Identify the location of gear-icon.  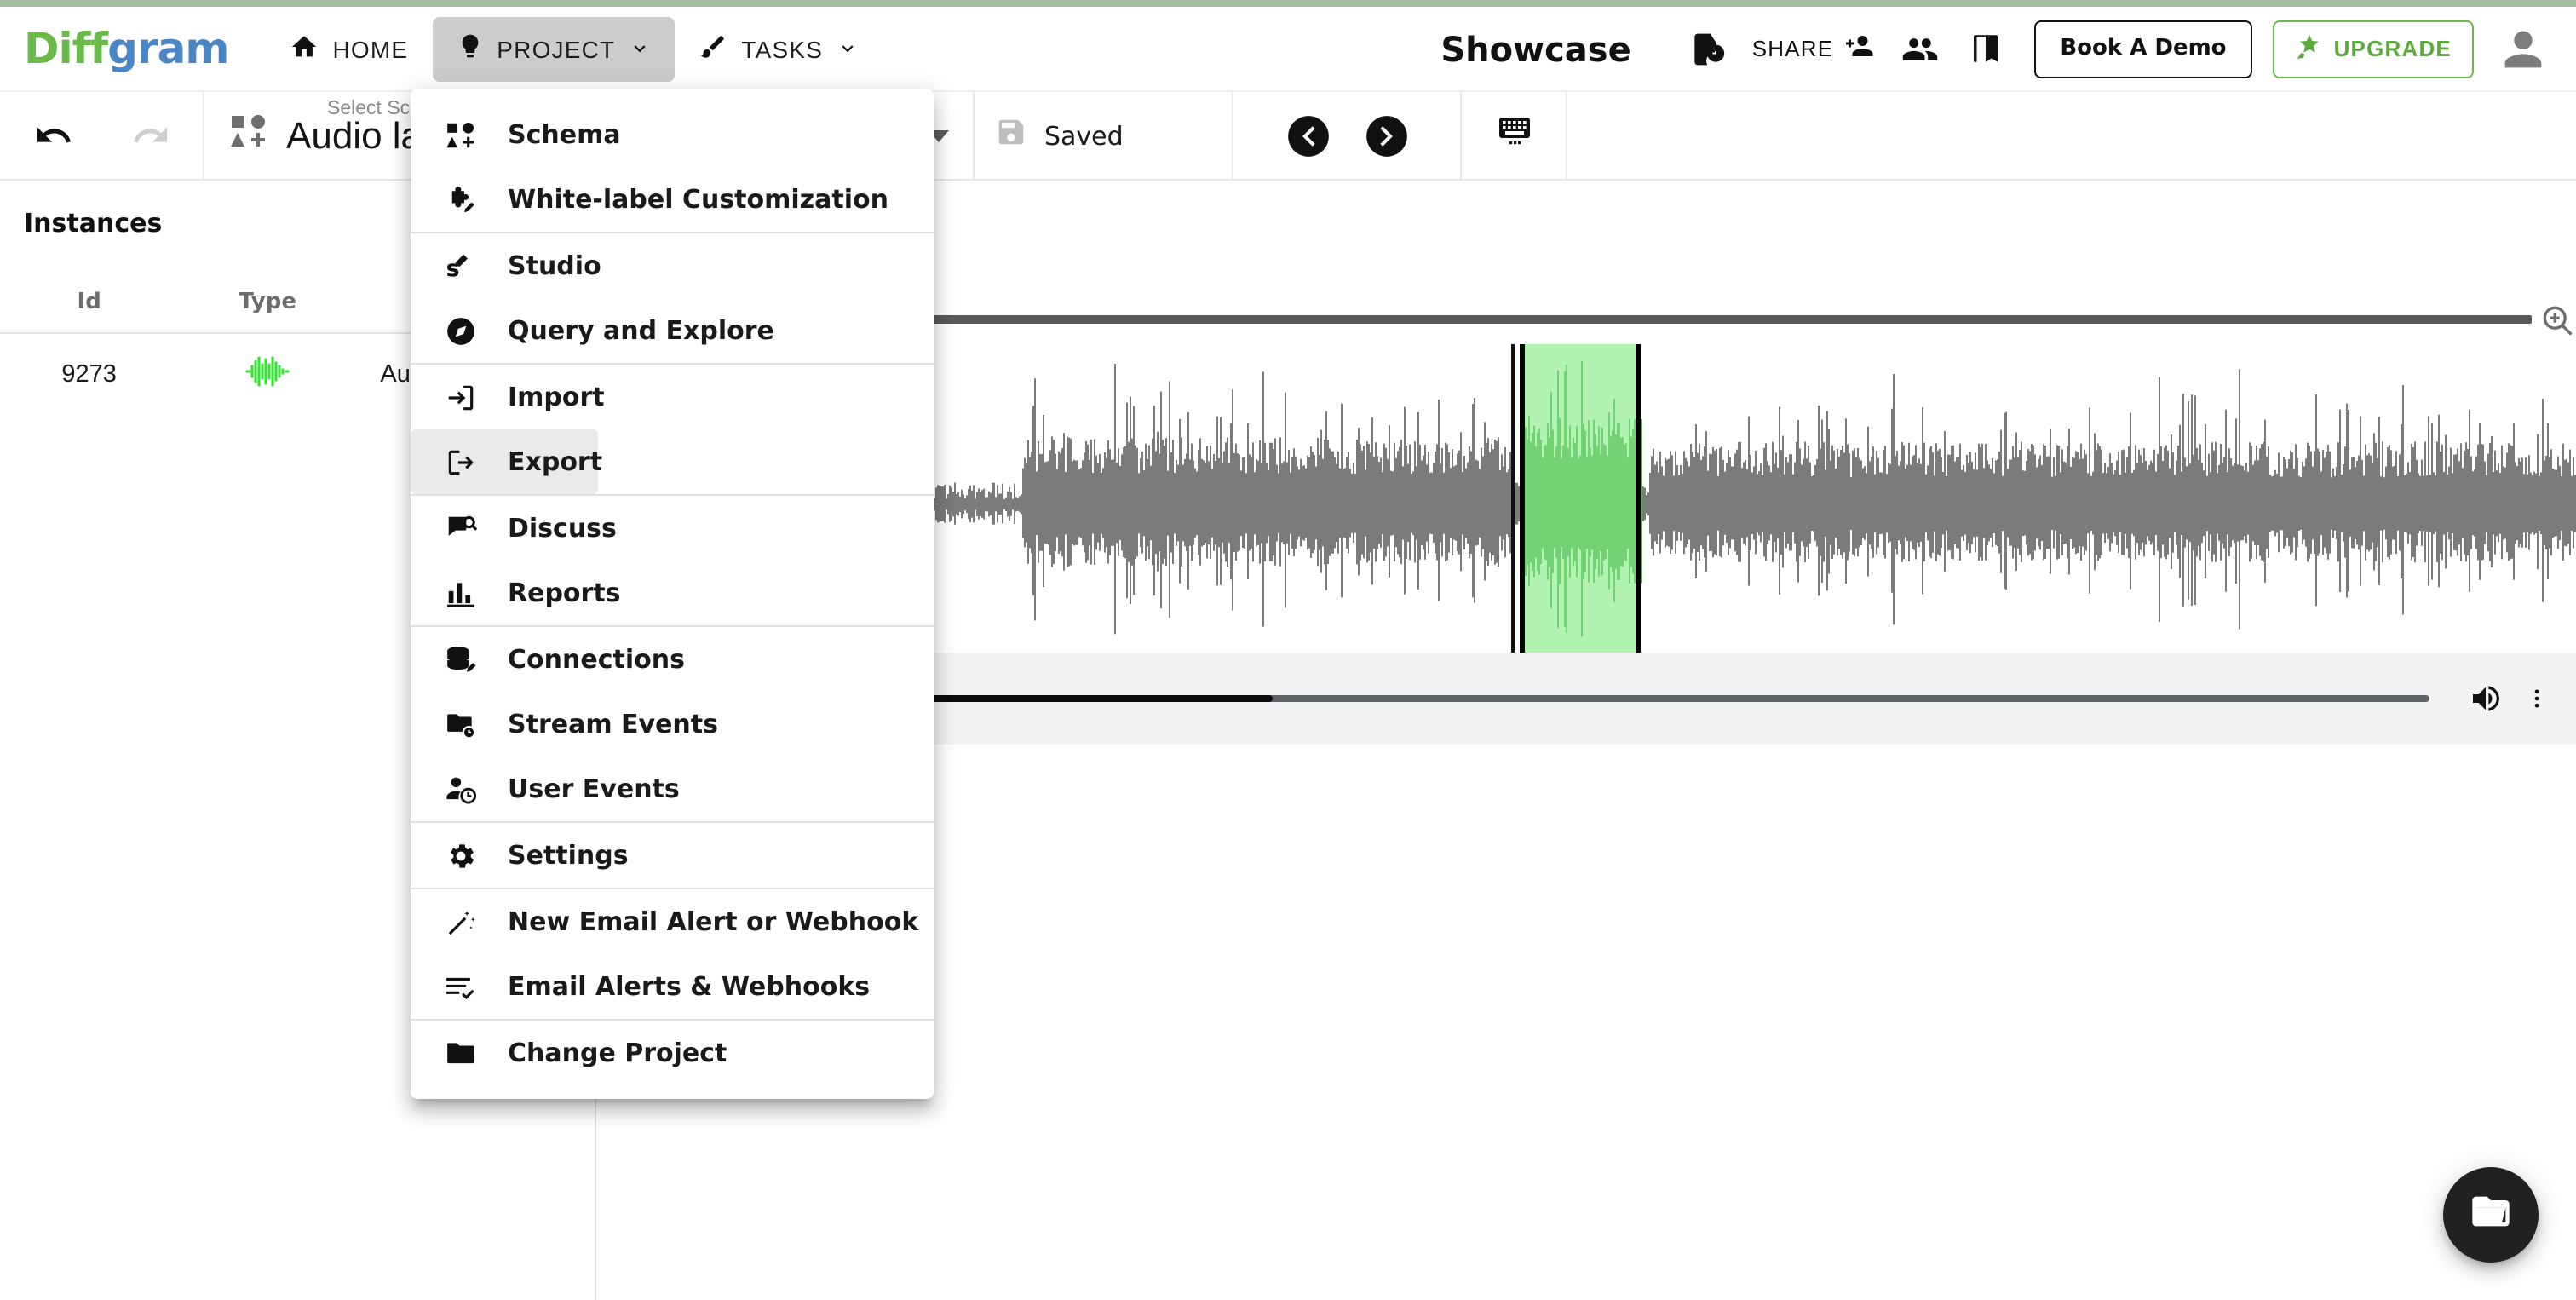
(461, 855).